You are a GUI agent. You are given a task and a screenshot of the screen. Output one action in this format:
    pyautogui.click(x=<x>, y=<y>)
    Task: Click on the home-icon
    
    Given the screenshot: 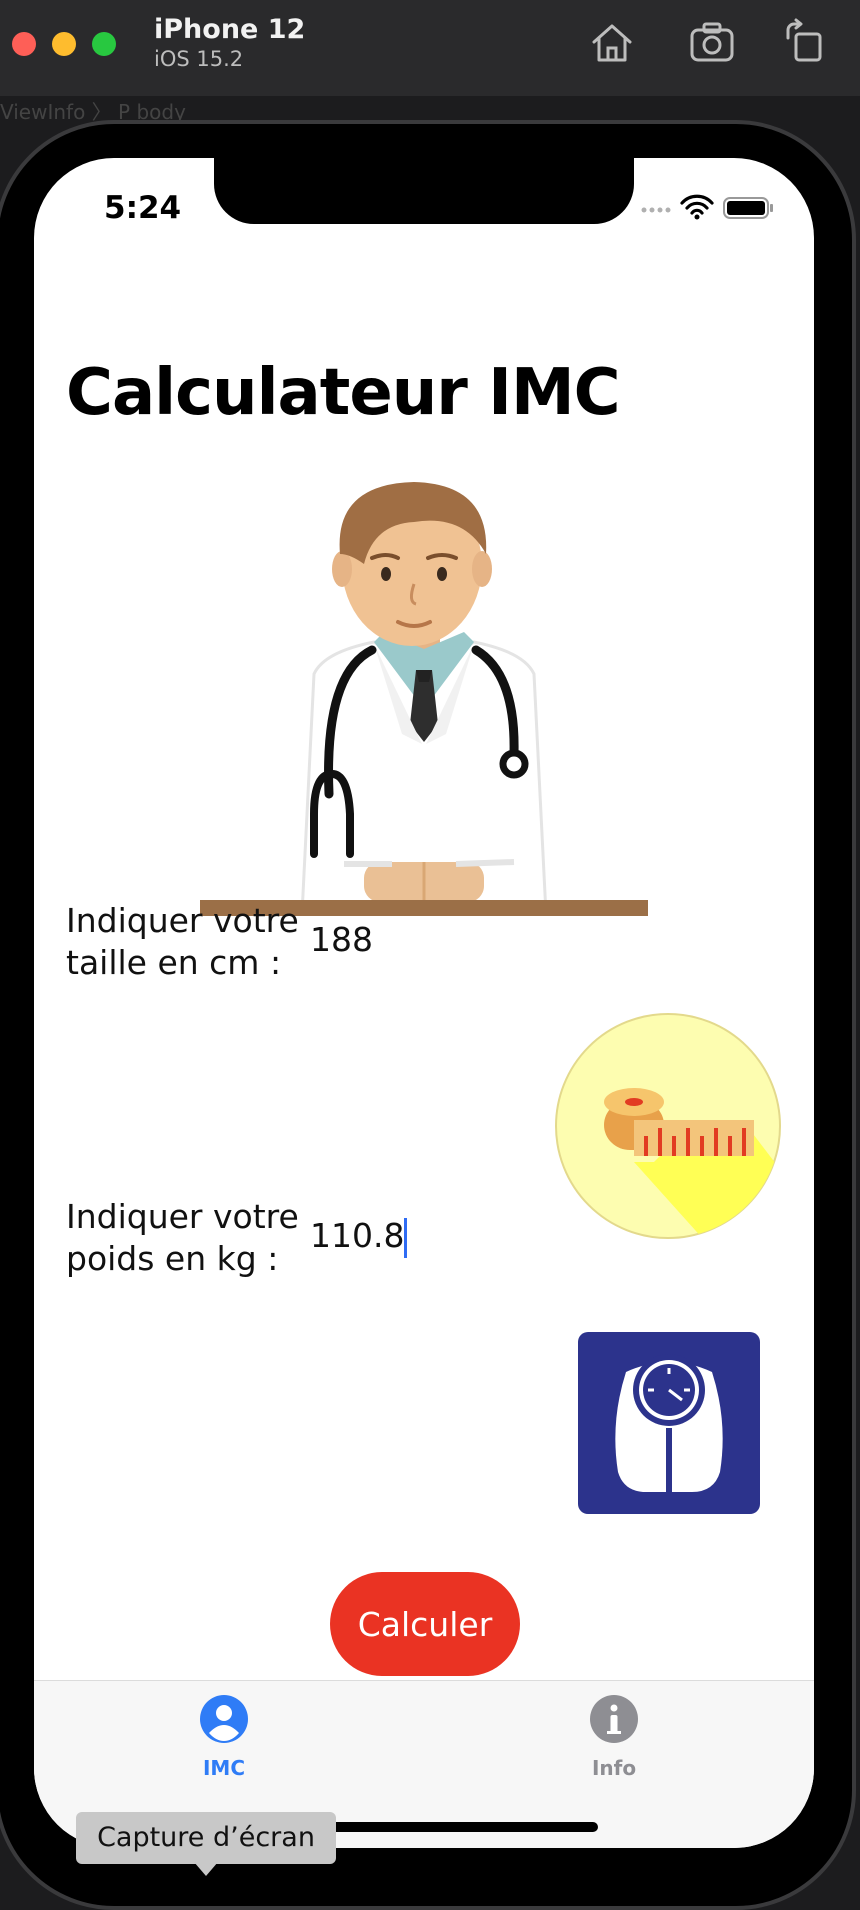 What is the action you would take?
    pyautogui.click(x=612, y=42)
    